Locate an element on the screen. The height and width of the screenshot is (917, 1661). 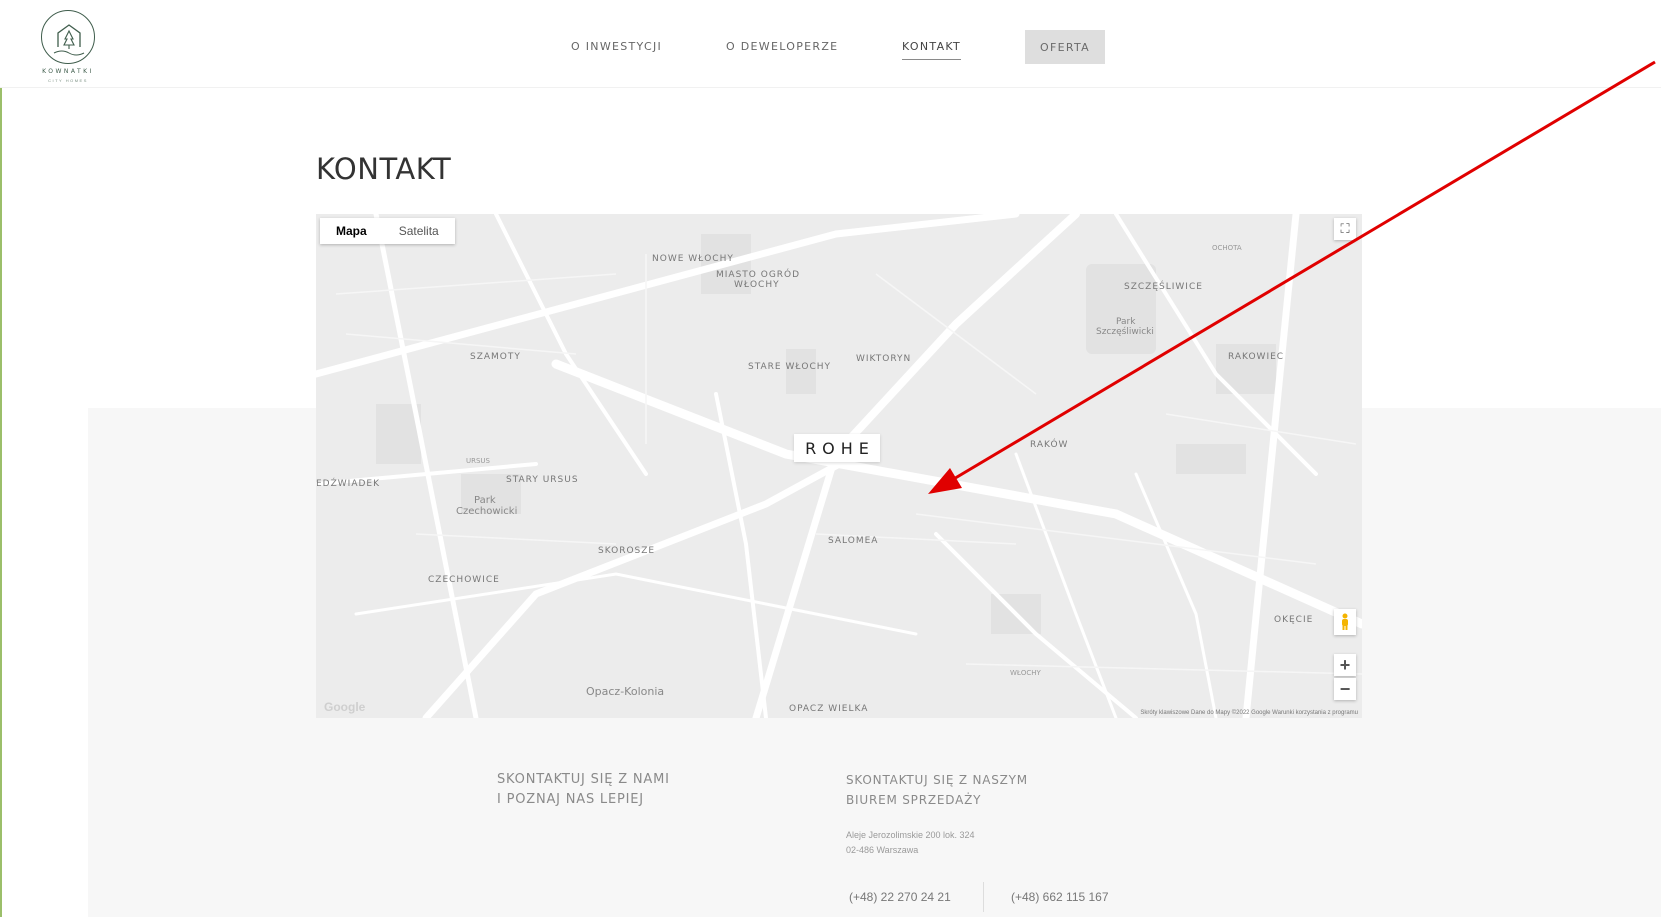
rohe-map-marker: ROHE is located at coordinates (837, 448).